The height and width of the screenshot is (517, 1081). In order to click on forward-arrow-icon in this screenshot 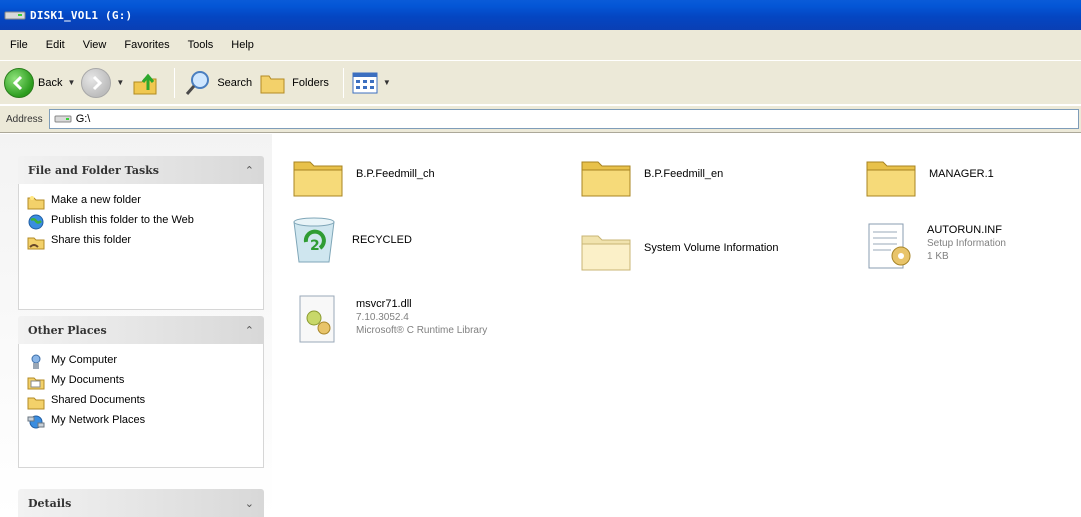, I will do `click(96, 82)`.